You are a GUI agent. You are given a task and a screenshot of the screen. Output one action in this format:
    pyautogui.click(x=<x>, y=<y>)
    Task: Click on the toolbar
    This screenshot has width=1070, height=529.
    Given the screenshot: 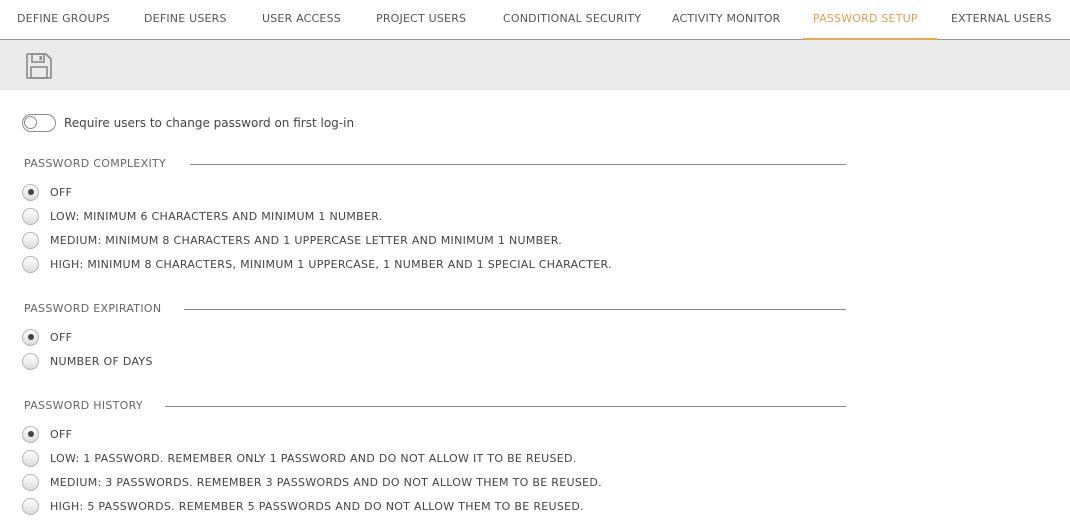 What is the action you would take?
    pyautogui.click(x=535, y=65)
    